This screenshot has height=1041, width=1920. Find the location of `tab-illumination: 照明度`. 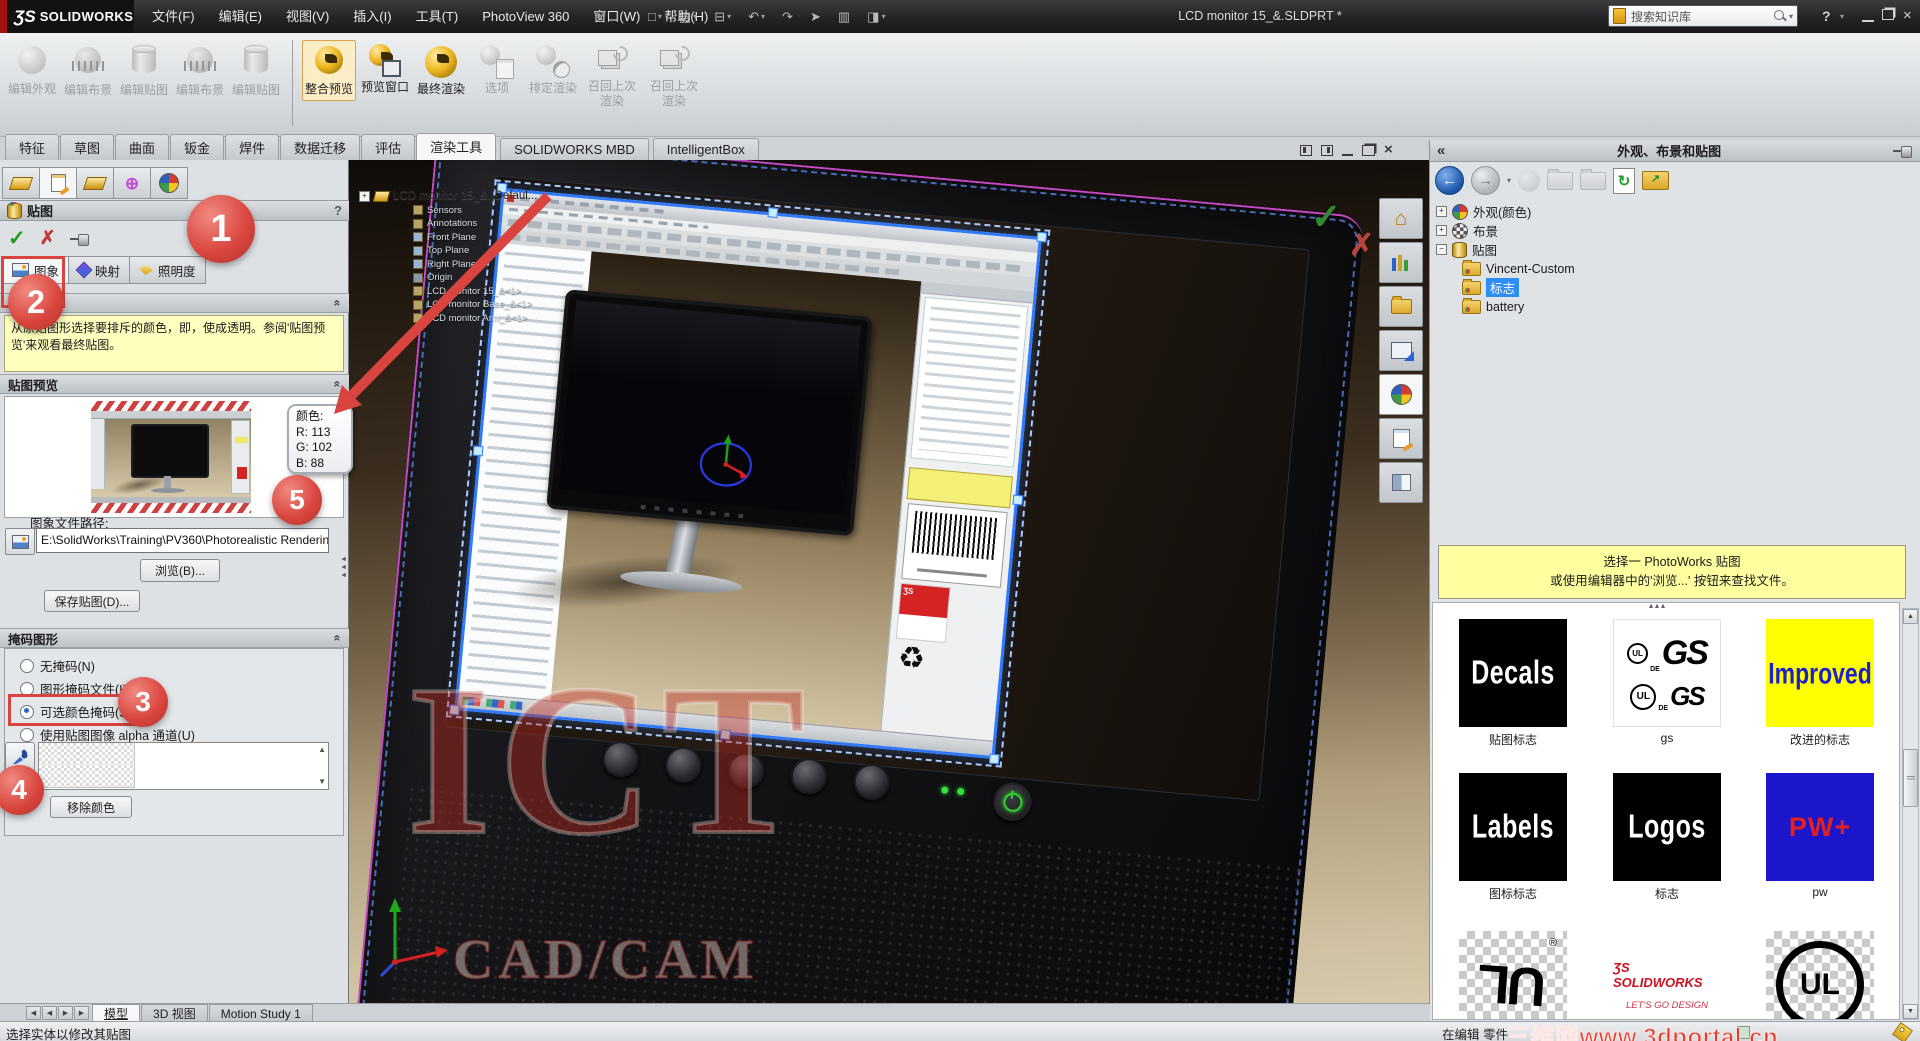

tab-illumination: 照明度 is located at coordinates (167, 270).